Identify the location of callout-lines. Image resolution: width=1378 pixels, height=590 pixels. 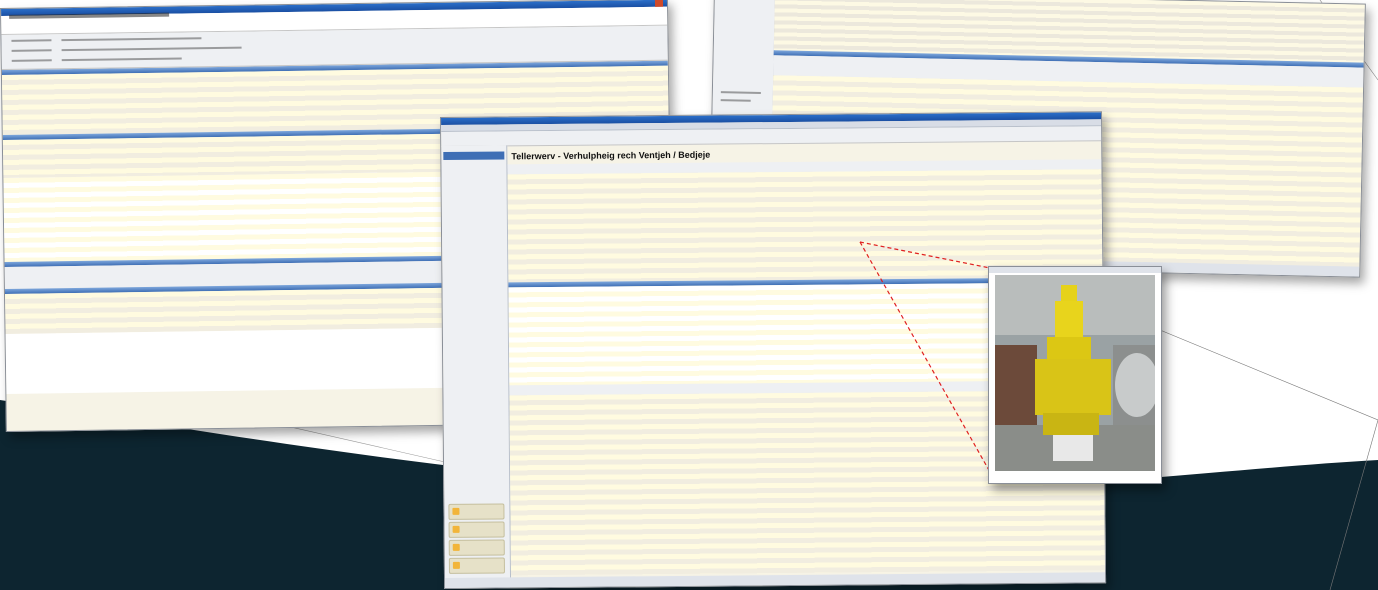
(930, 357).